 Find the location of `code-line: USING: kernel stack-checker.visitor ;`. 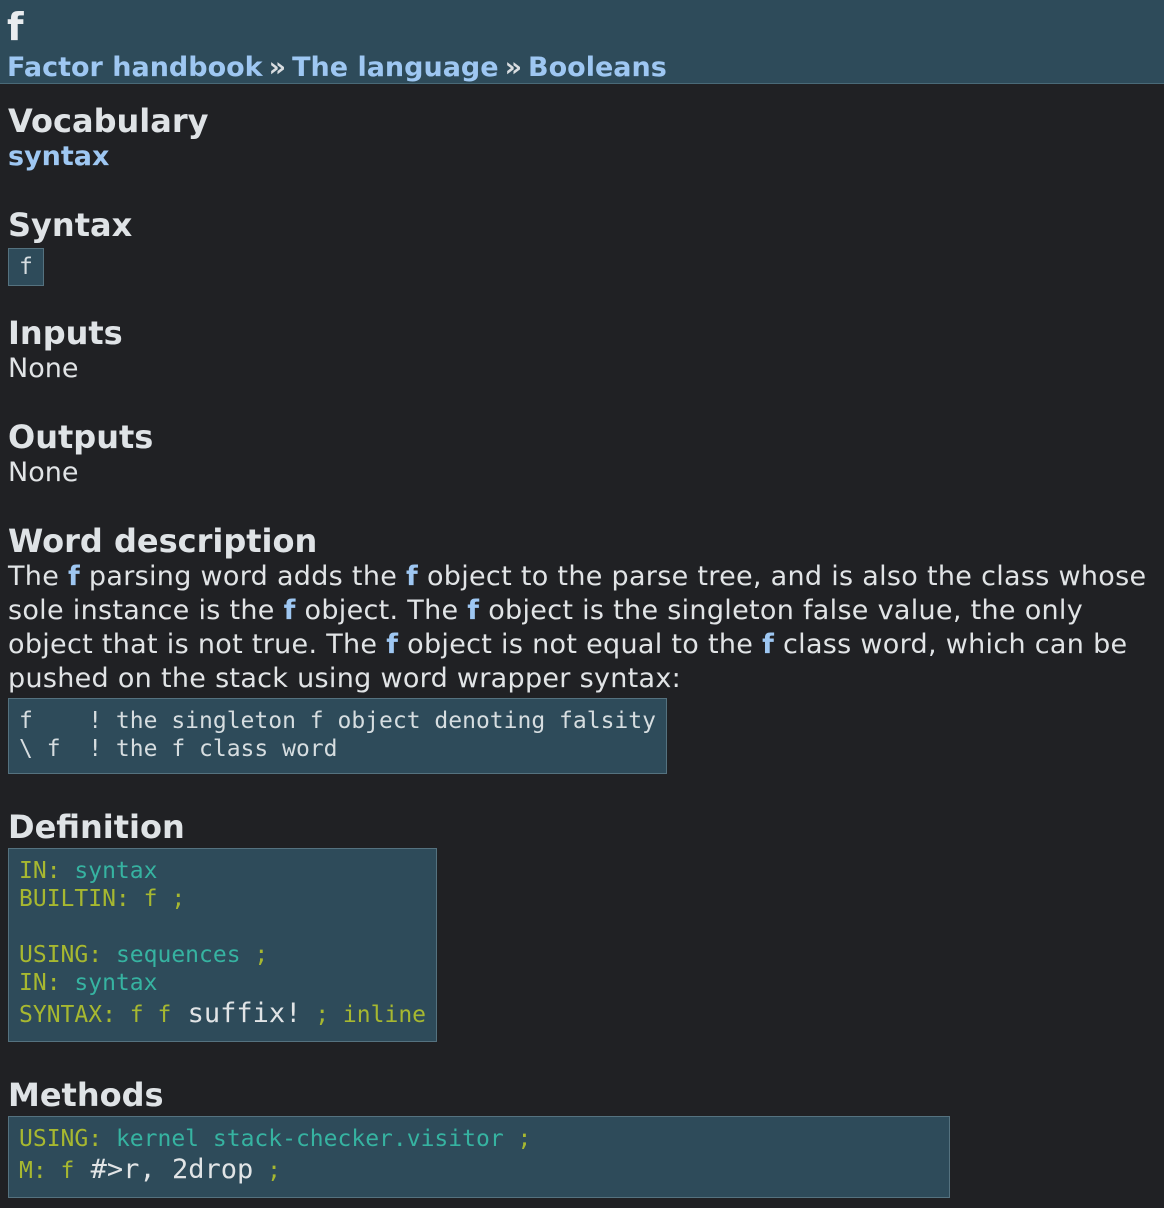

code-line: USING: kernel stack-checker.visitor ; is located at coordinates (479, 1139).